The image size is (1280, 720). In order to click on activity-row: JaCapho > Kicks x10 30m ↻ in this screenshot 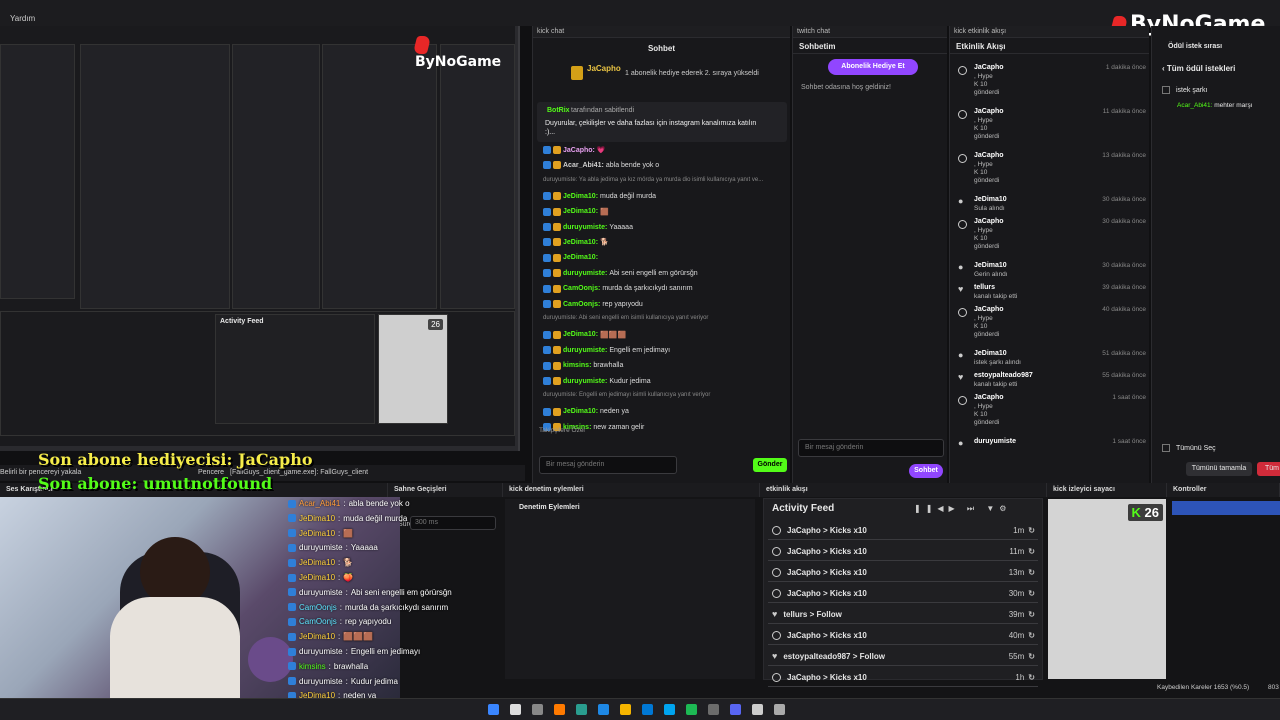, I will do `click(903, 593)`.